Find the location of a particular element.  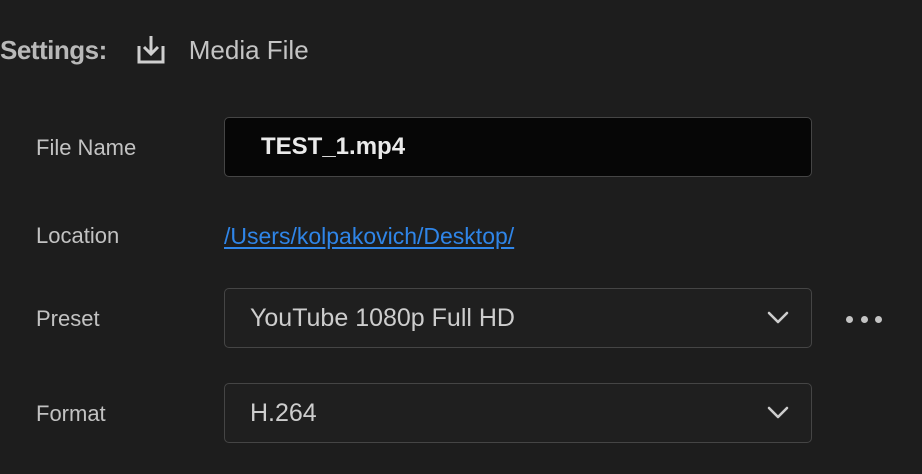

file-name-value: TEST_1.mp4 is located at coordinates (333, 146).